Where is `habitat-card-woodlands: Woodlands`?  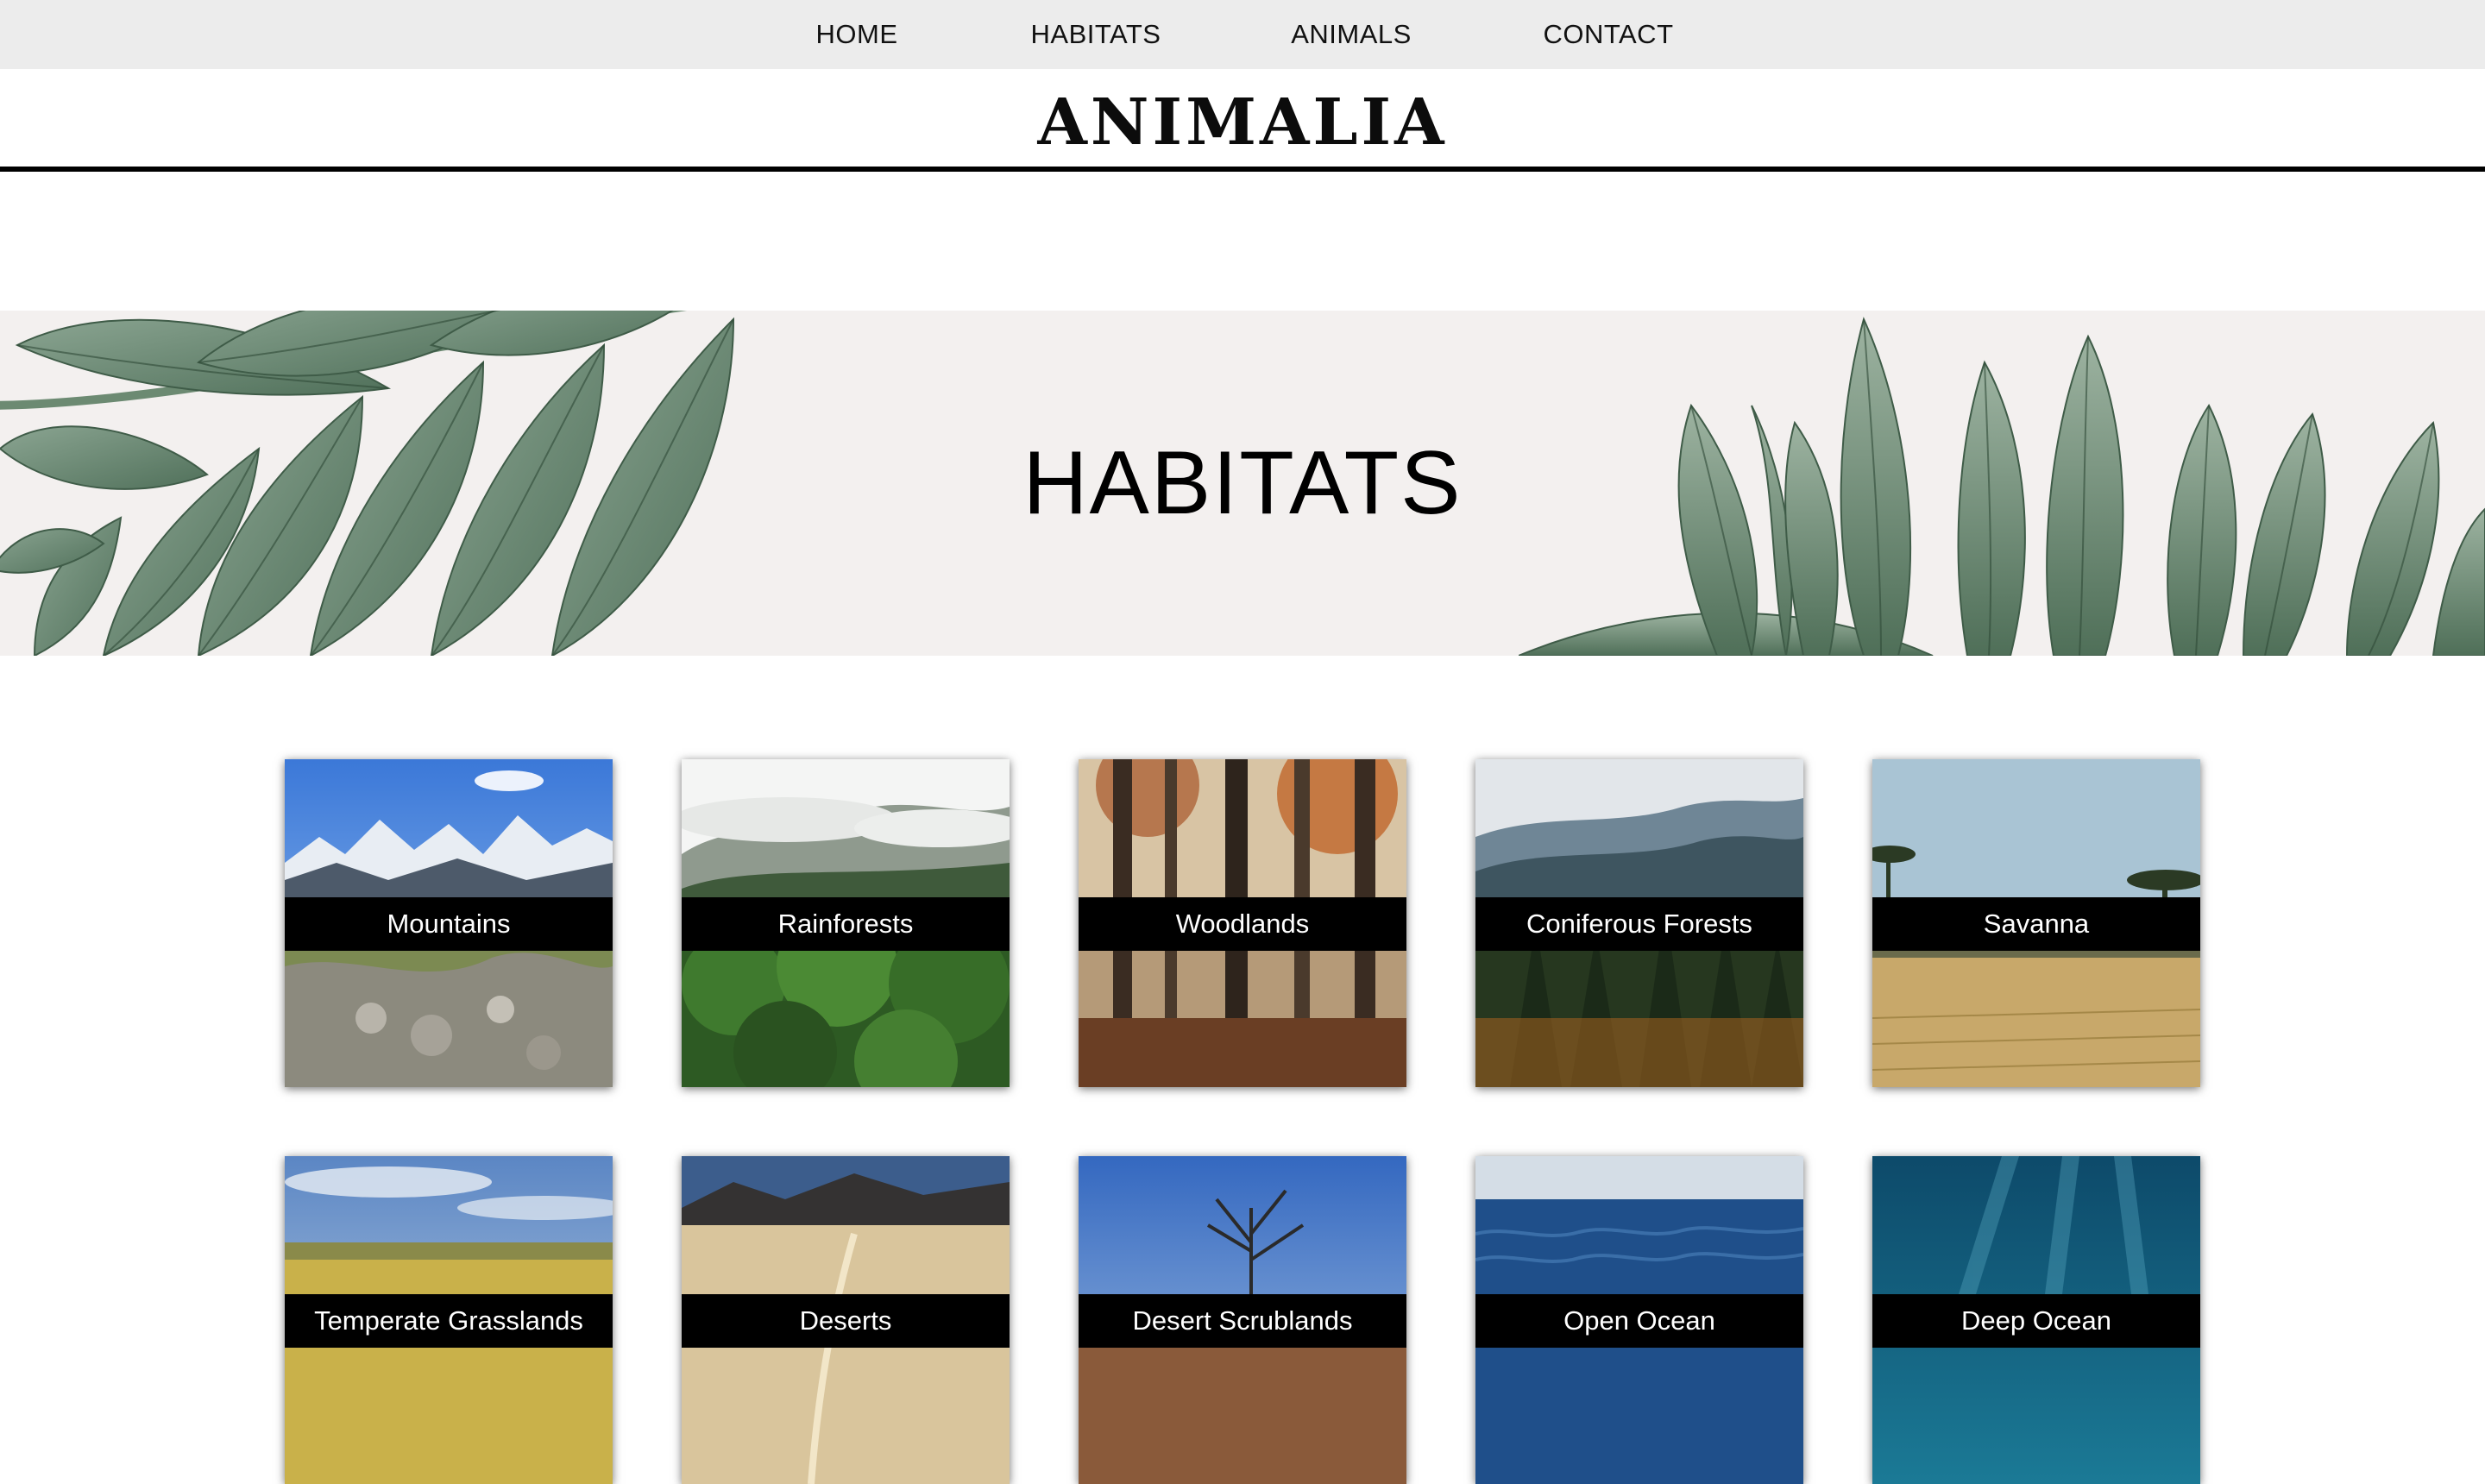 habitat-card-woodlands: Woodlands is located at coordinates (1242, 923).